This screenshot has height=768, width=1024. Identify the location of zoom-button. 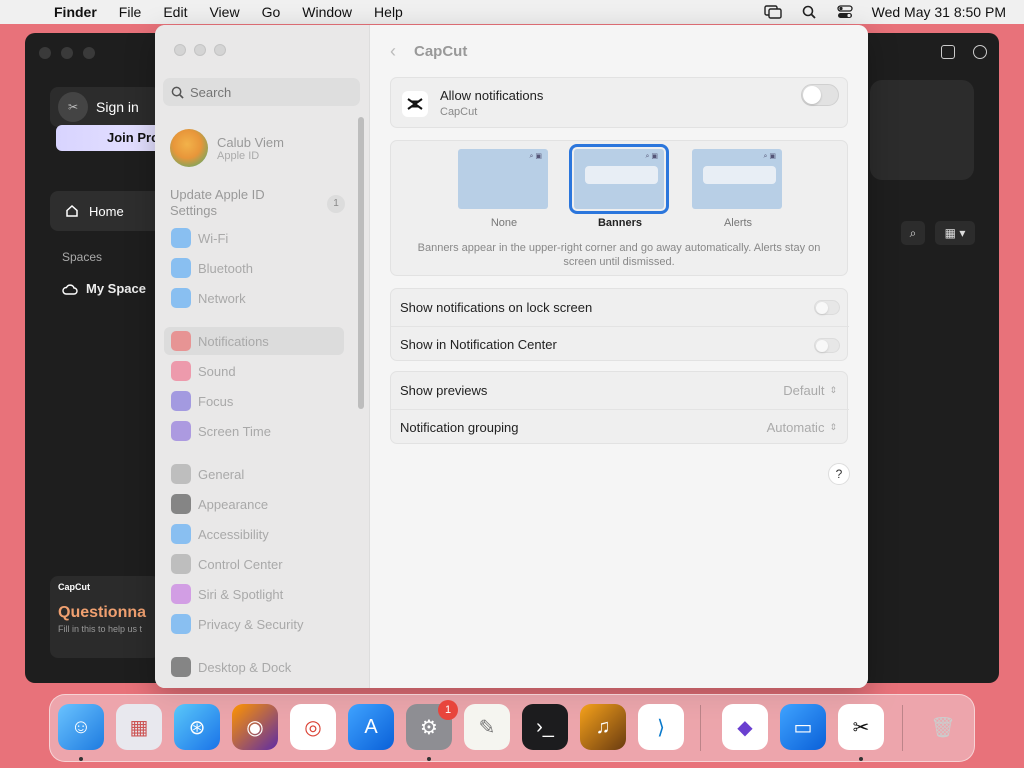
(220, 50).